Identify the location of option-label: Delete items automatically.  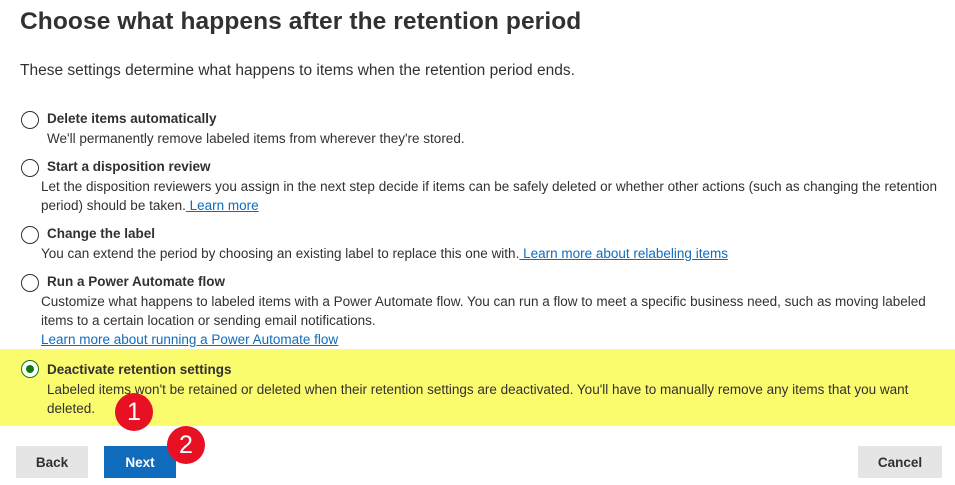
(132, 118).